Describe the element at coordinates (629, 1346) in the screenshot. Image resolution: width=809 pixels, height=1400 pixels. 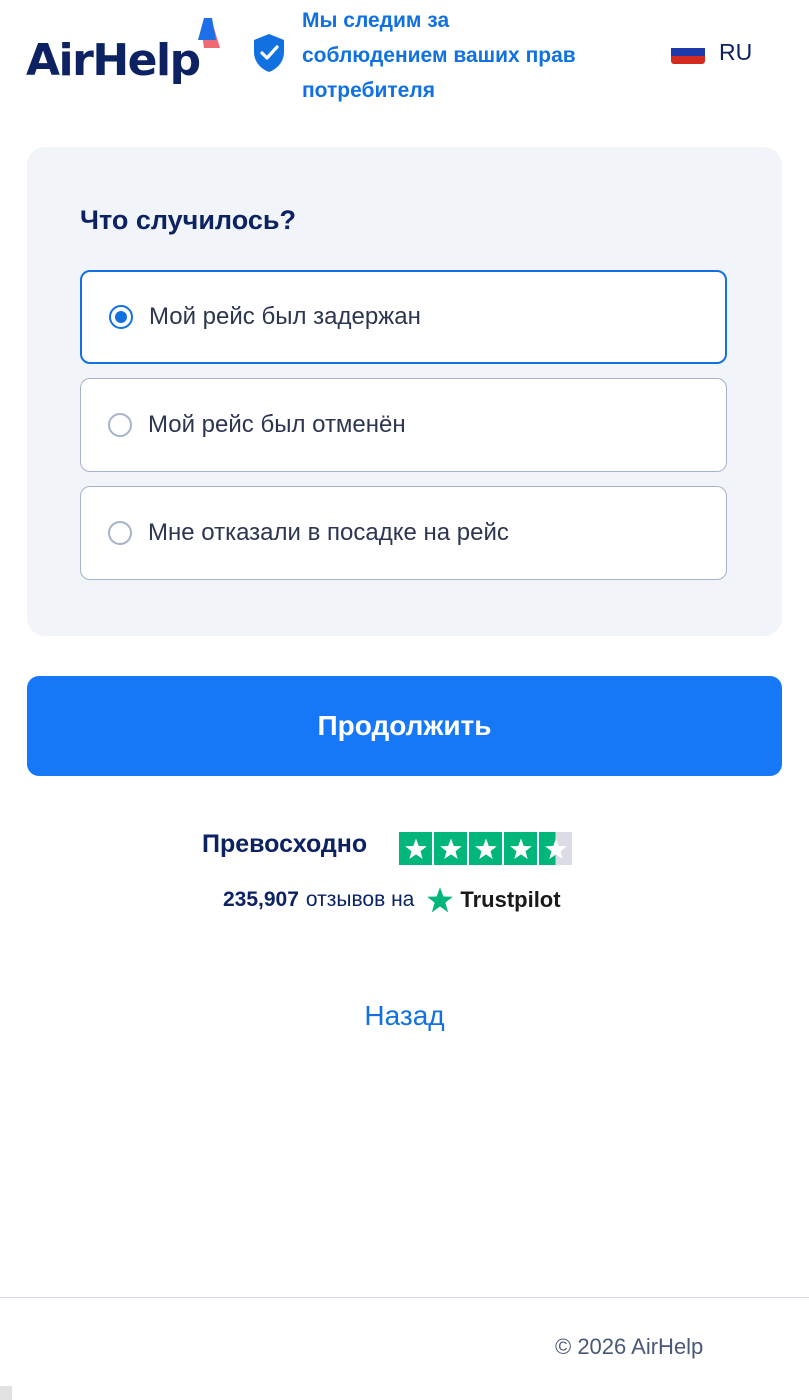
I see `copyright-text: © 2026 AirHelp` at that location.